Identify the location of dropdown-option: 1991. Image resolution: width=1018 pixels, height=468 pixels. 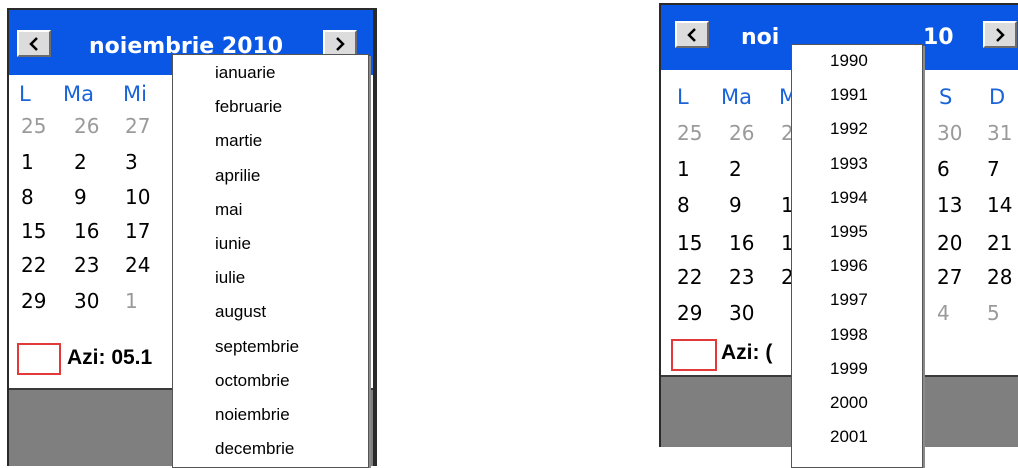
(857, 95).